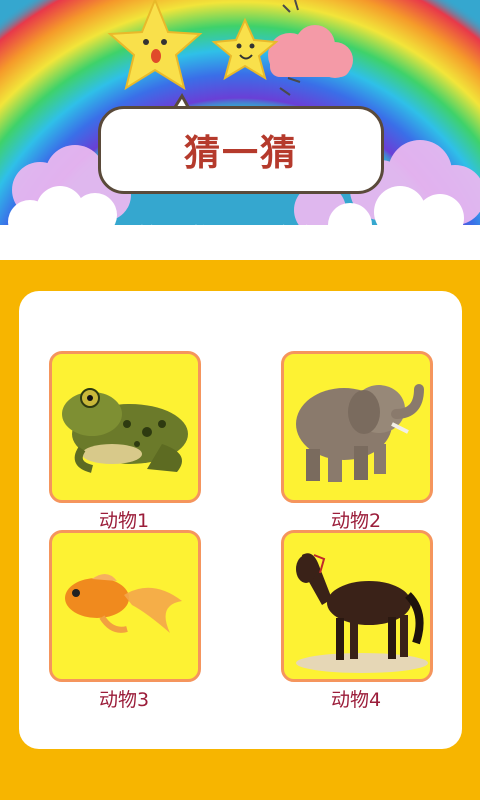 This screenshot has width=480, height=800. I want to click on speech-bubble: 猜一猜, so click(241, 150).